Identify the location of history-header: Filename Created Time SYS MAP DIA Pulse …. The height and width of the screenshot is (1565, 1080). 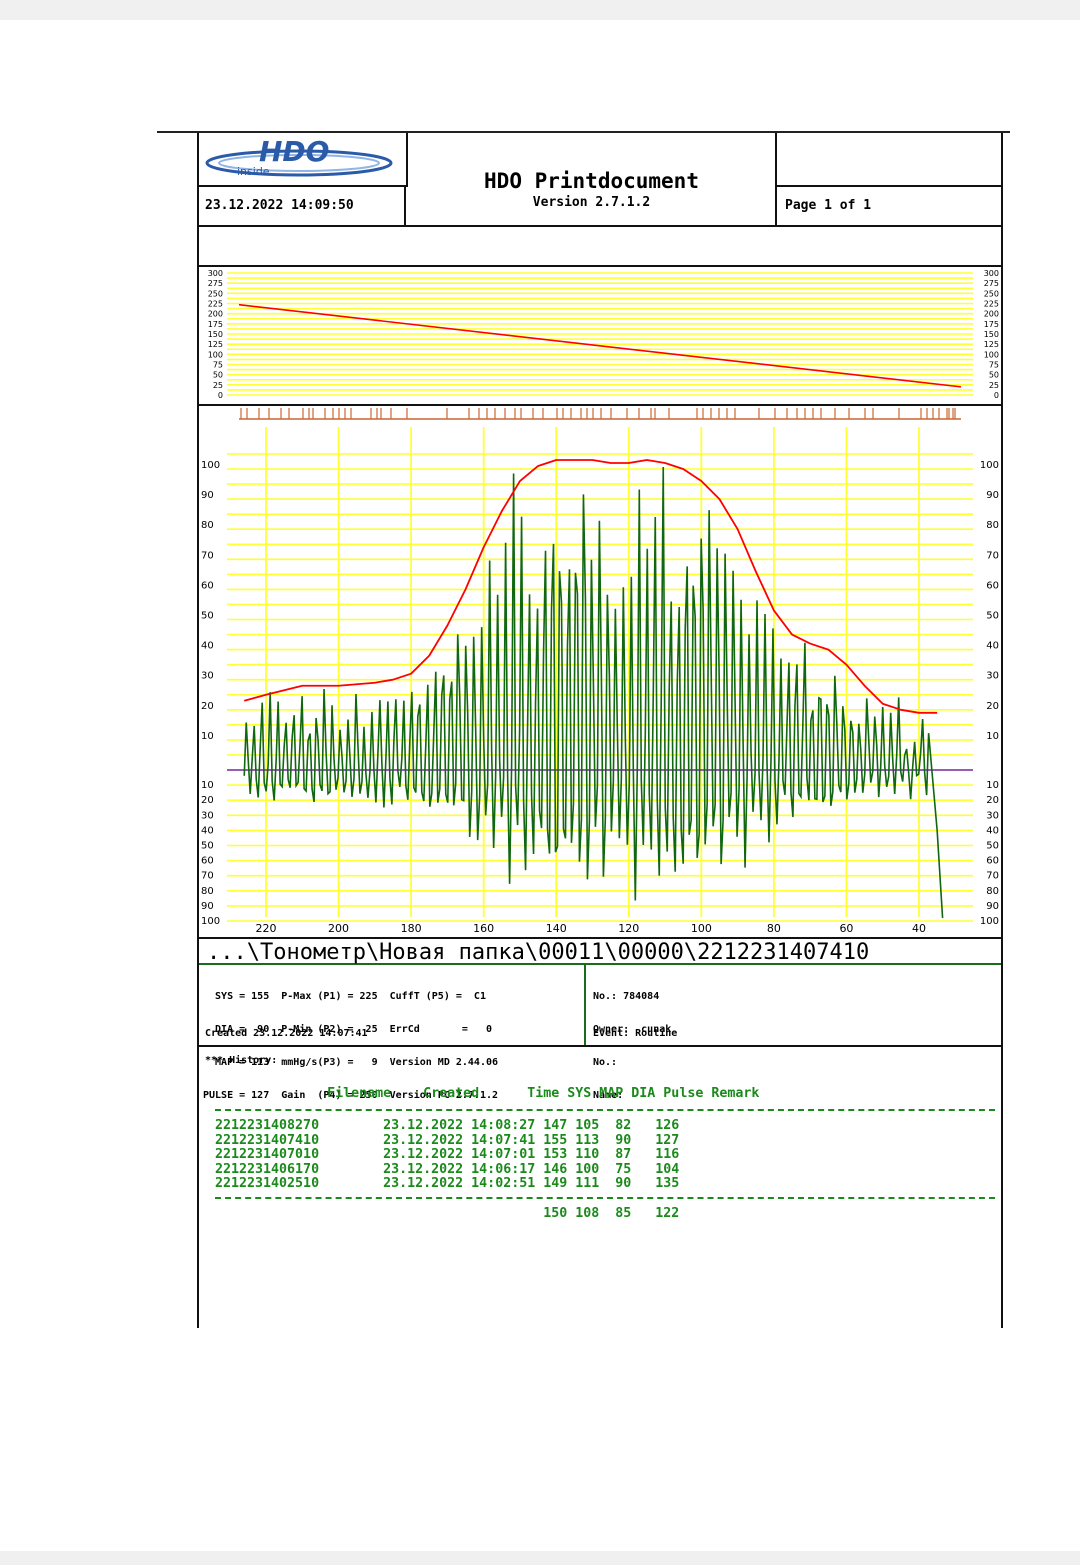
(487, 1093).